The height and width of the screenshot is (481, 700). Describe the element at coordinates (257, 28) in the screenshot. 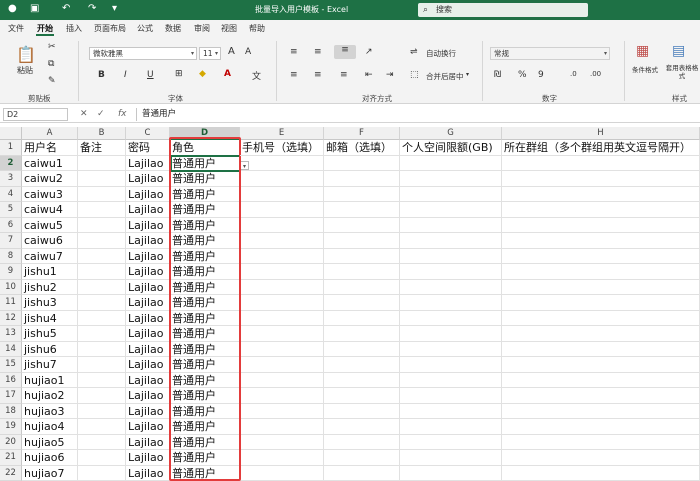

I see `tab-help: 帮助` at that location.